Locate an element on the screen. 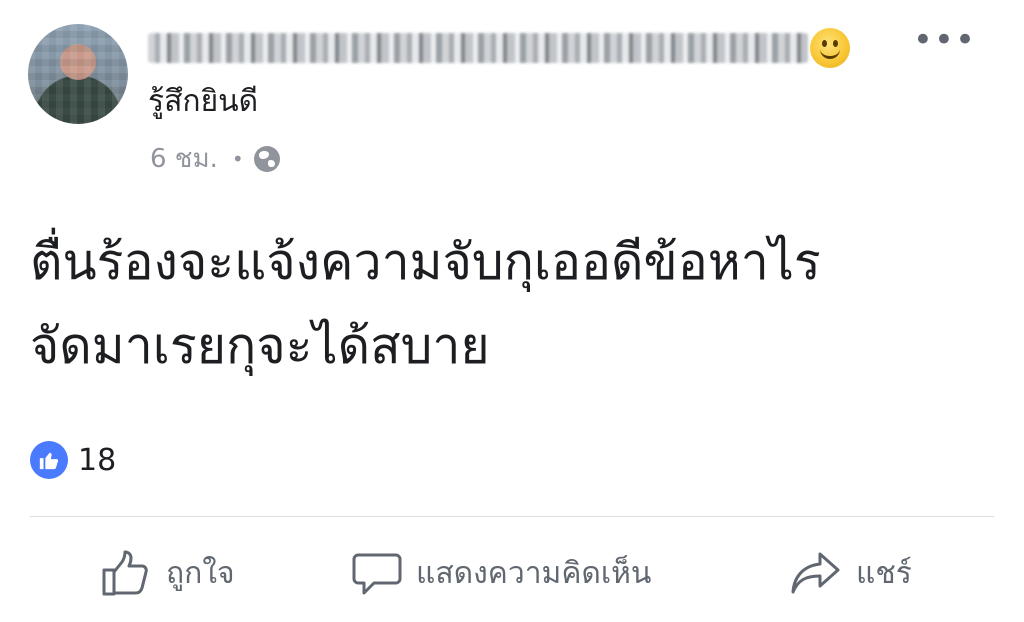 The width and height of the screenshot is (1024, 622). post-text-line: จัดมาเรยกุจะได้สบาย is located at coordinates (260, 346).